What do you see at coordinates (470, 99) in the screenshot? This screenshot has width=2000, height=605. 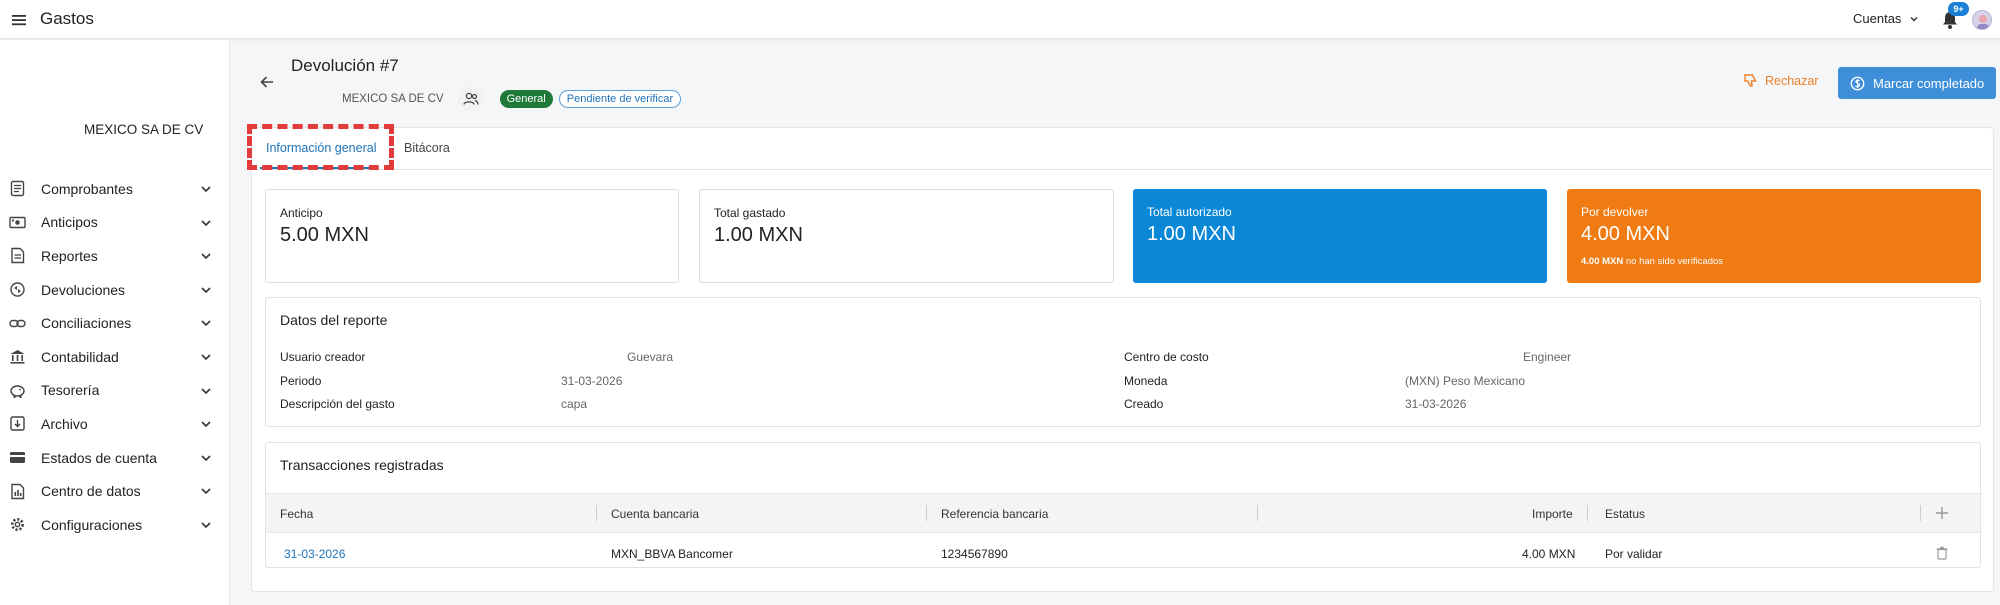 I see `people-icon` at bounding box center [470, 99].